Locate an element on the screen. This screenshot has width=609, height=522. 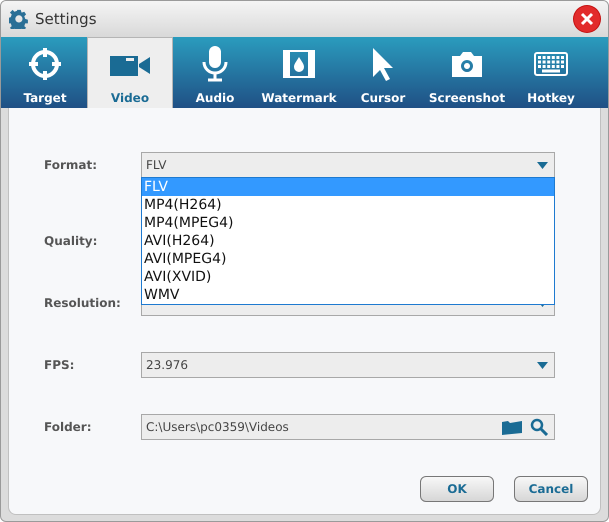
close-button is located at coordinates (587, 19).